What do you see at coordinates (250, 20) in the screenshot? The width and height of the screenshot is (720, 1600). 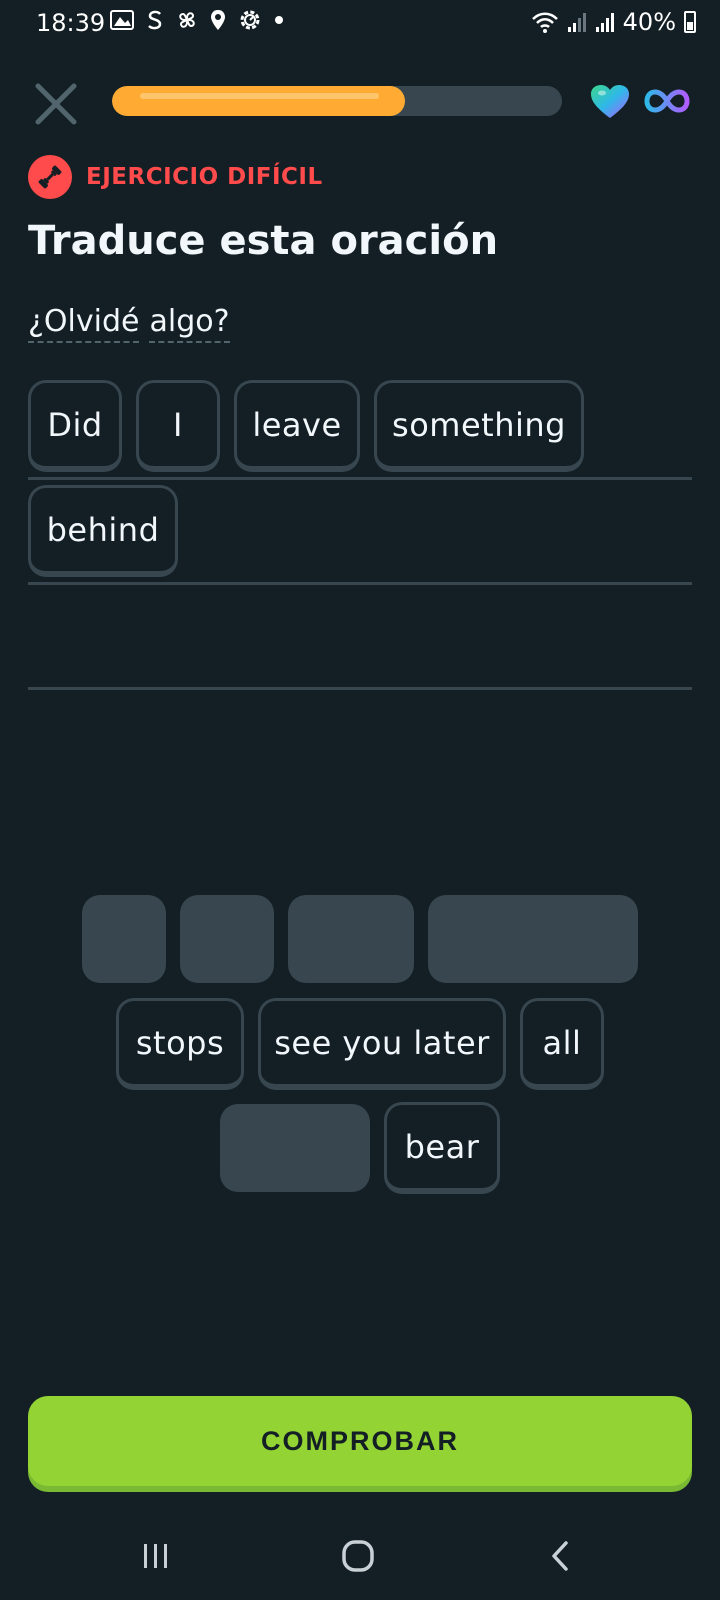 I see `settings-icon` at bounding box center [250, 20].